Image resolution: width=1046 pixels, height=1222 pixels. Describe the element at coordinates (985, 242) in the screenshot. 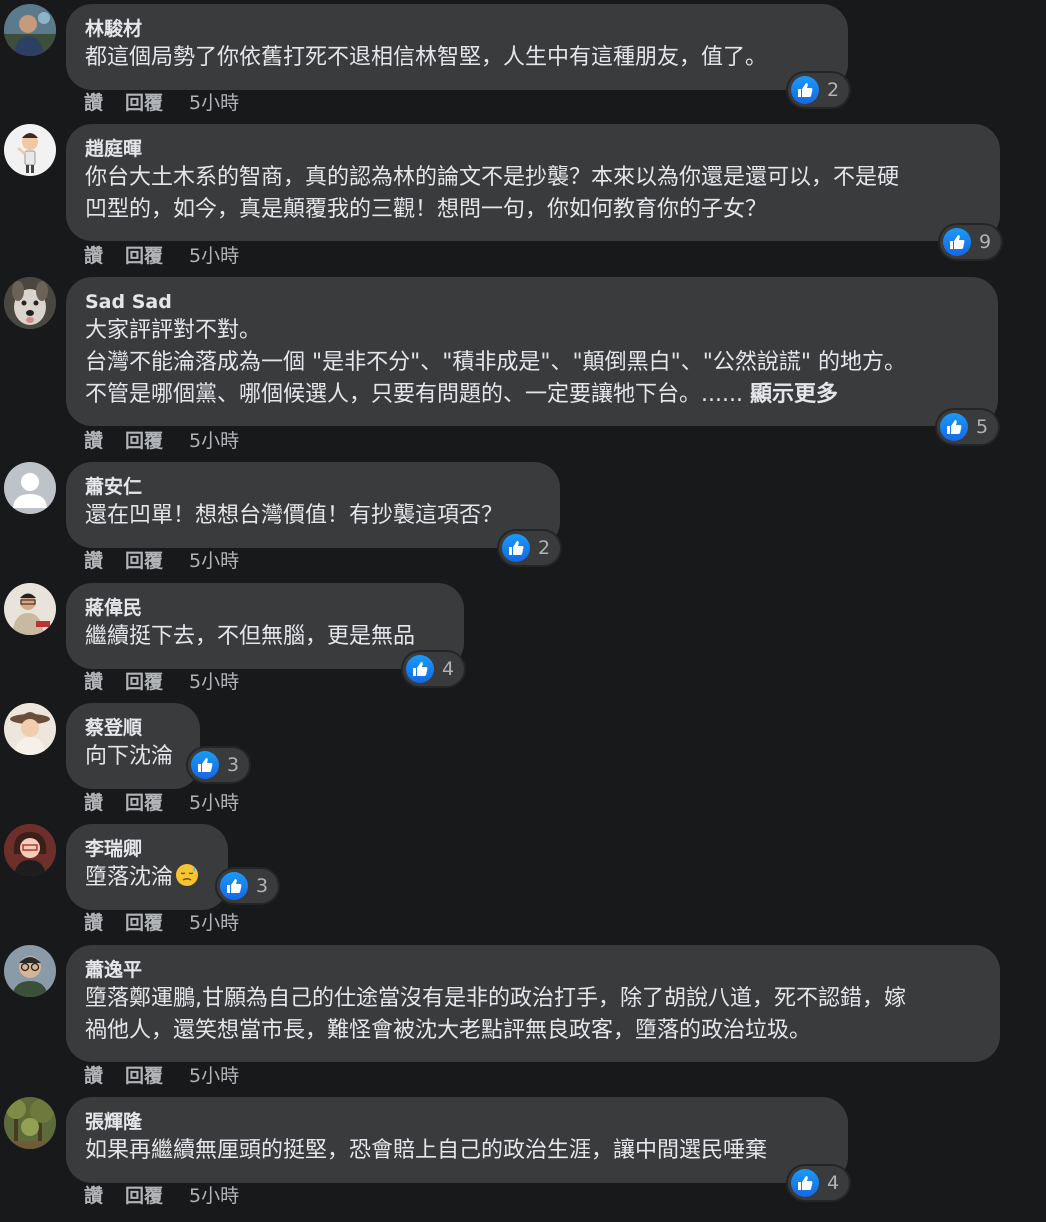

I see `like-count: 9` at that location.